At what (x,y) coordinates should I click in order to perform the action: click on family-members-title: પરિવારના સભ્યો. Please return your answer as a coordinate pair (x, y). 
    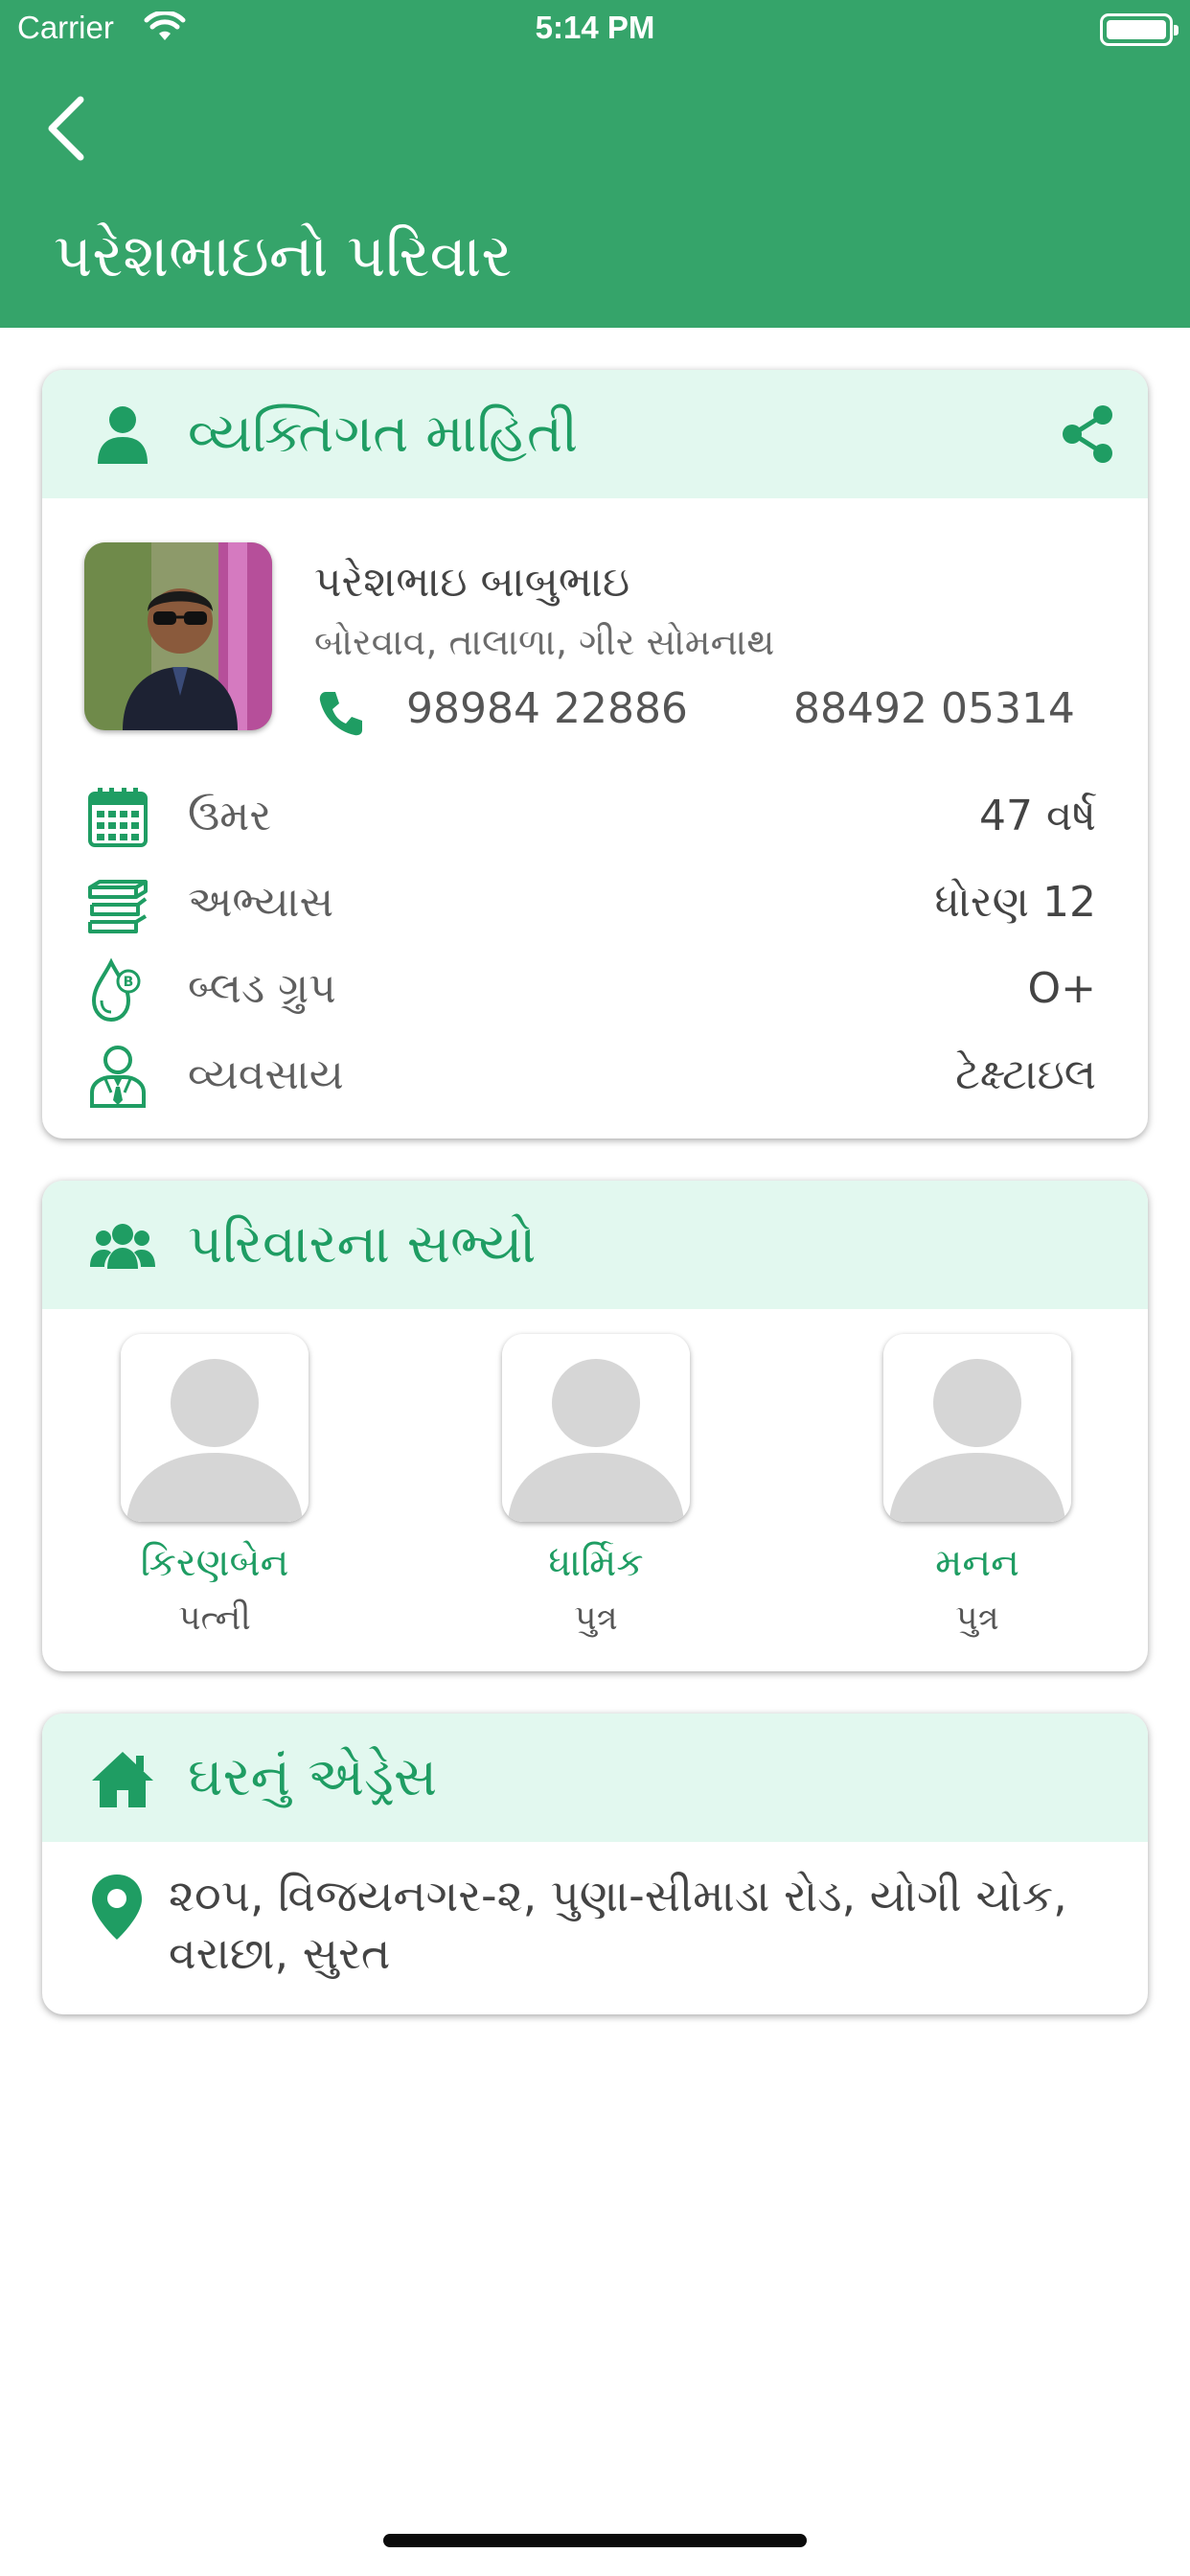
    Looking at the image, I should click on (363, 1244).